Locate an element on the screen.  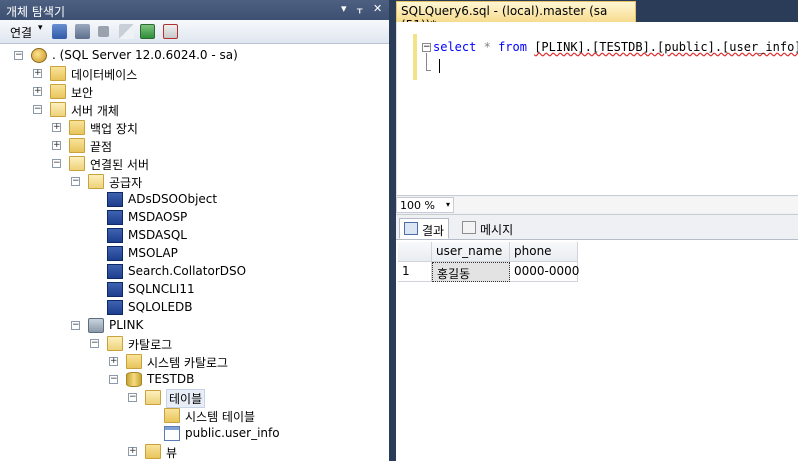
window-position-icon: ▾ is located at coordinates (344, 8).